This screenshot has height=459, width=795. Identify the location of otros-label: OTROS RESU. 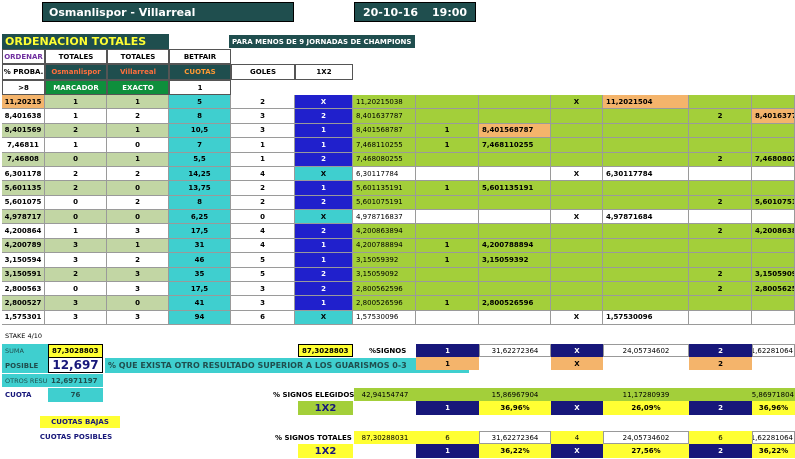
(25, 380).